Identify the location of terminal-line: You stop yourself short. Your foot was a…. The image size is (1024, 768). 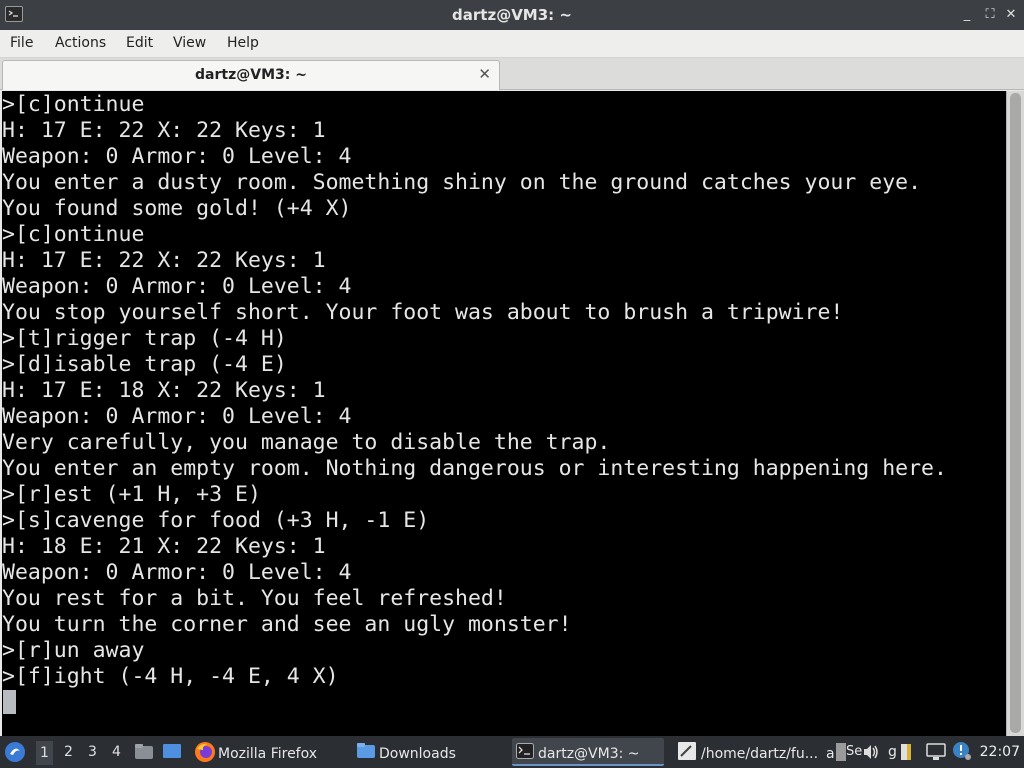
(423, 312).